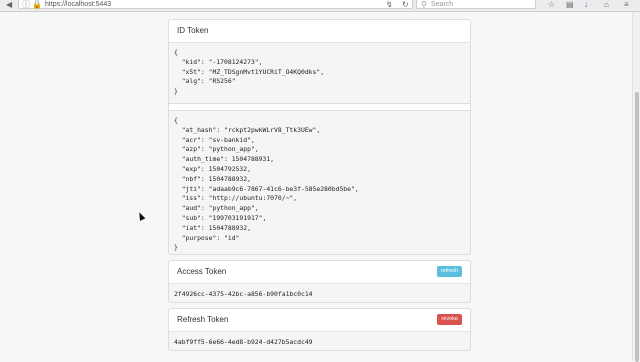  I want to click on download-icon: ↓, so click(586, 4).